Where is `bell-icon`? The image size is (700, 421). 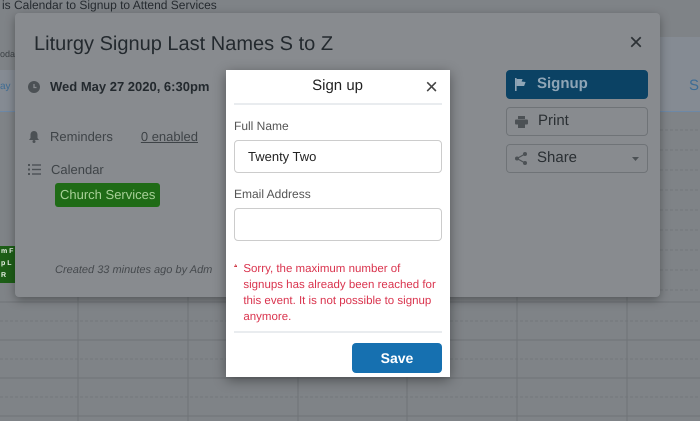 bell-icon is located at coordinates (34, 137).